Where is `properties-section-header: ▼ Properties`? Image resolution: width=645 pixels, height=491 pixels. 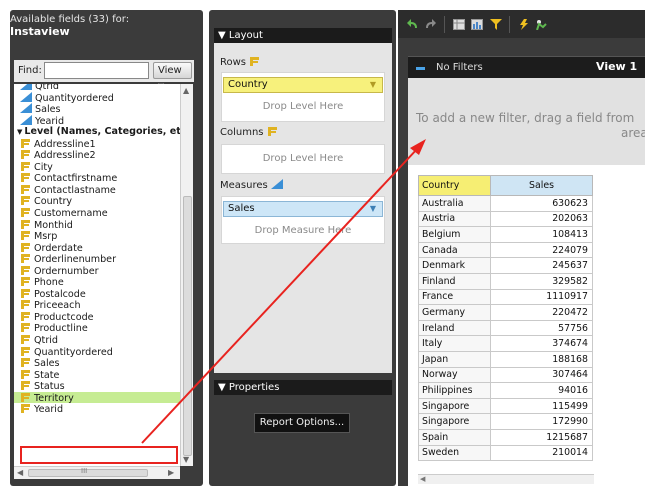 properties-section-header: ▼ Properties is located at coordinates (303, 387).